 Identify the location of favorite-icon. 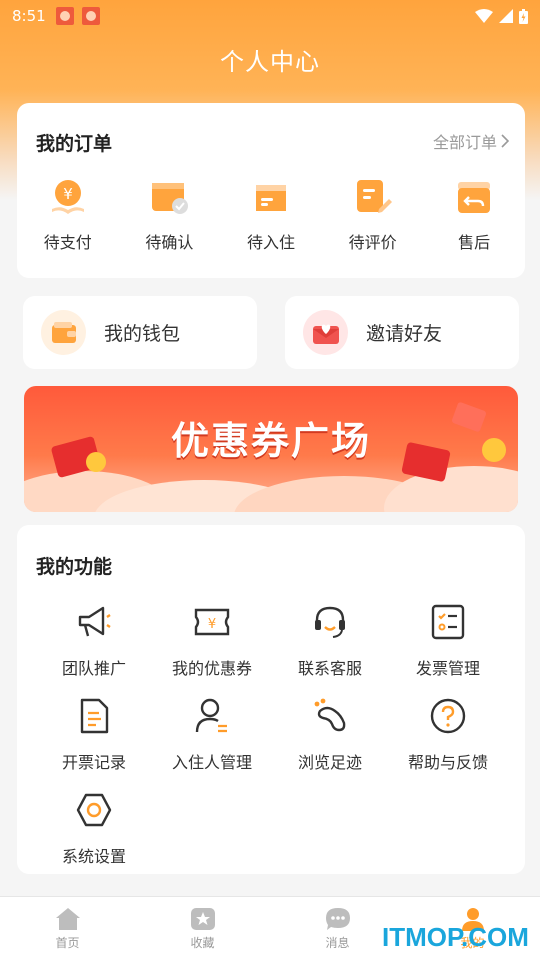
(202, 918).